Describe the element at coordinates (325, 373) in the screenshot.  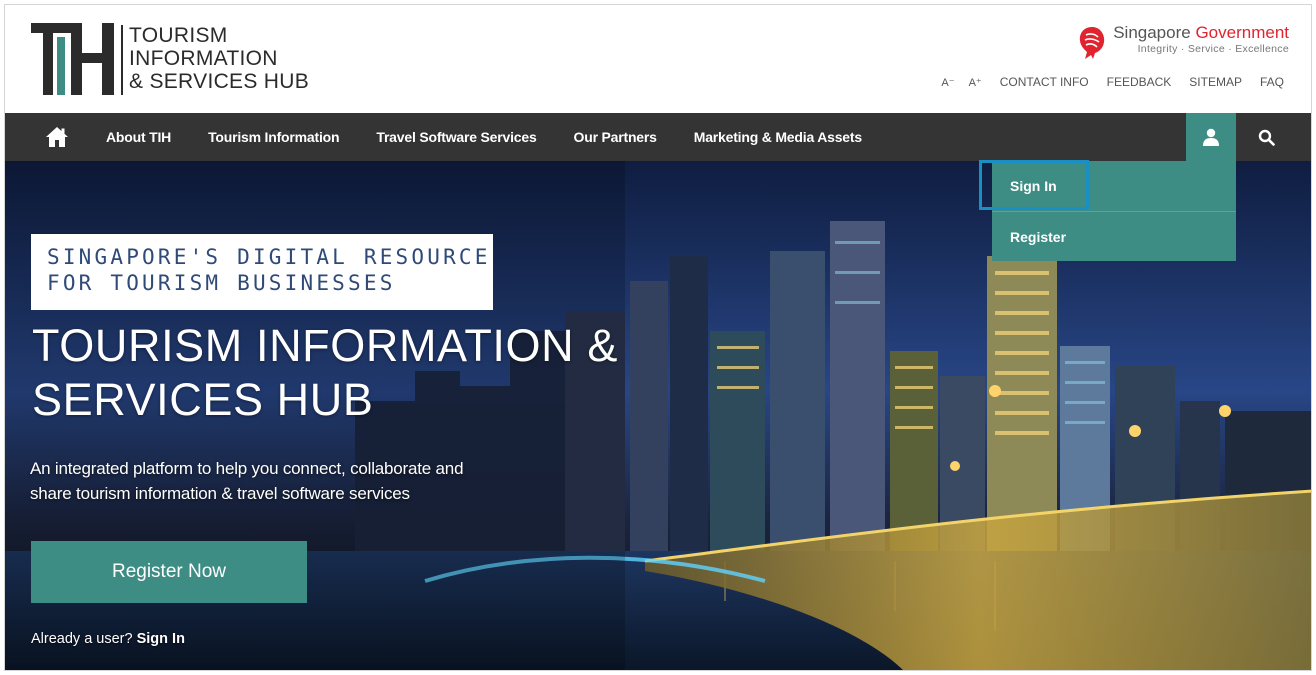
I see `hero-title: TOURISM INFORMATION & SERVICES HUB` at that location.